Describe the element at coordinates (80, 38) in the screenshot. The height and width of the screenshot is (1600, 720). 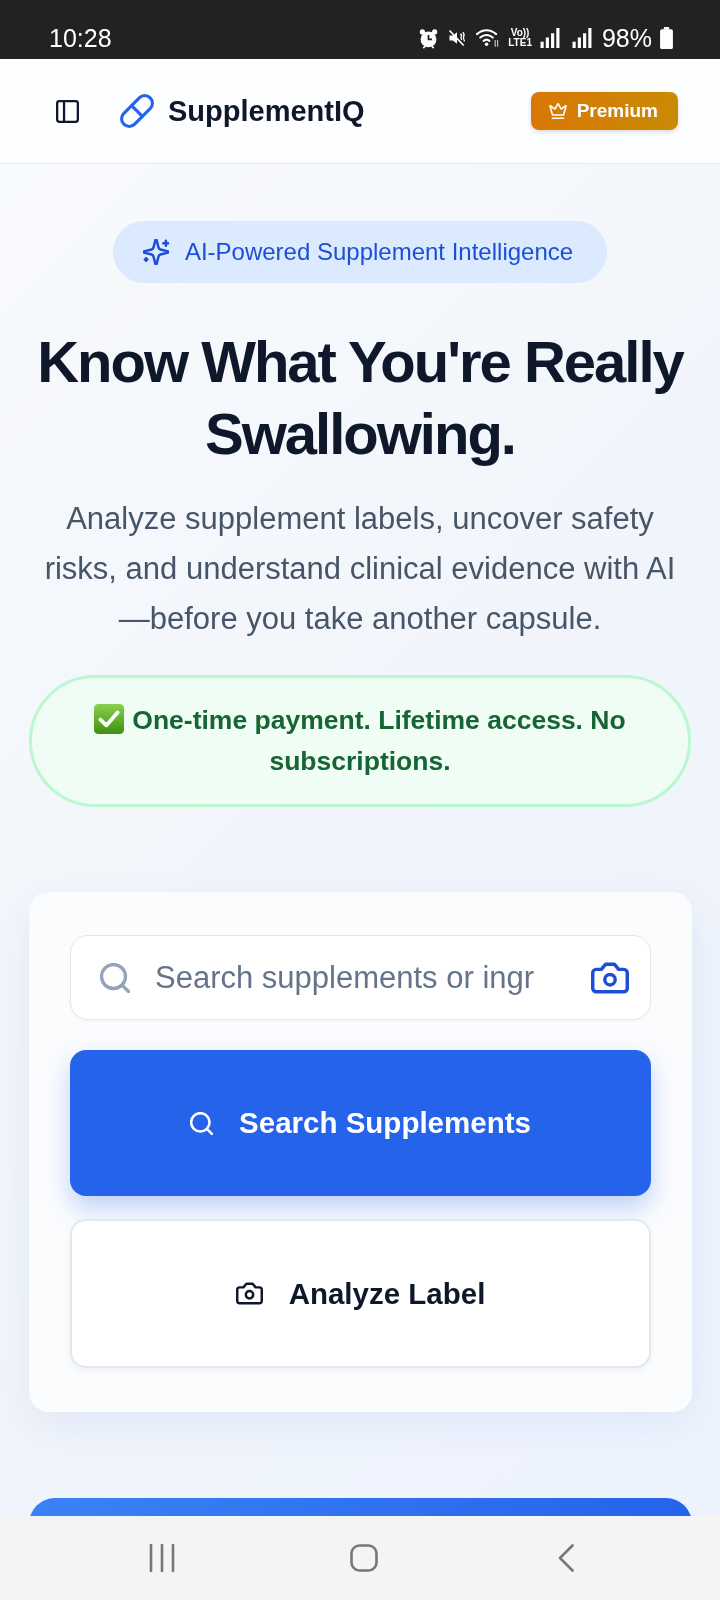
I see `status-time: 10:28` at that location.